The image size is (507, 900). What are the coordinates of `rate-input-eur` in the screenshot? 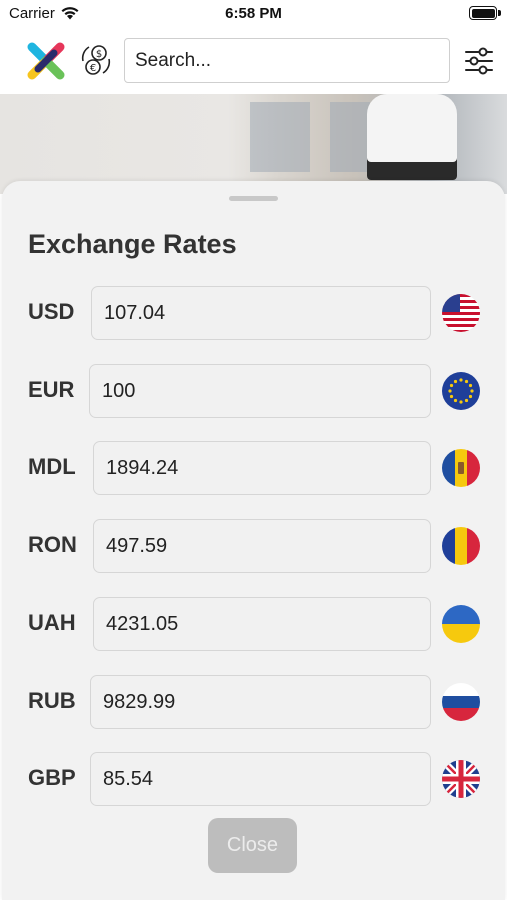 It's located at (260, 391).